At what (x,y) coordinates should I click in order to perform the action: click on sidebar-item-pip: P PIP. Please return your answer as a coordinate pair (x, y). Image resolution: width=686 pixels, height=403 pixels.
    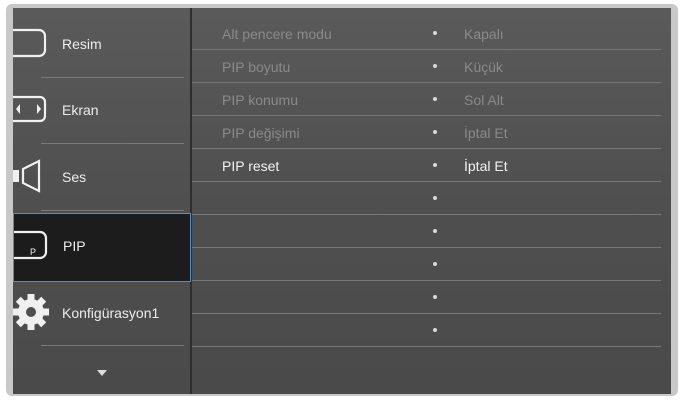
    Looking at the image, I should click on (102, 247).